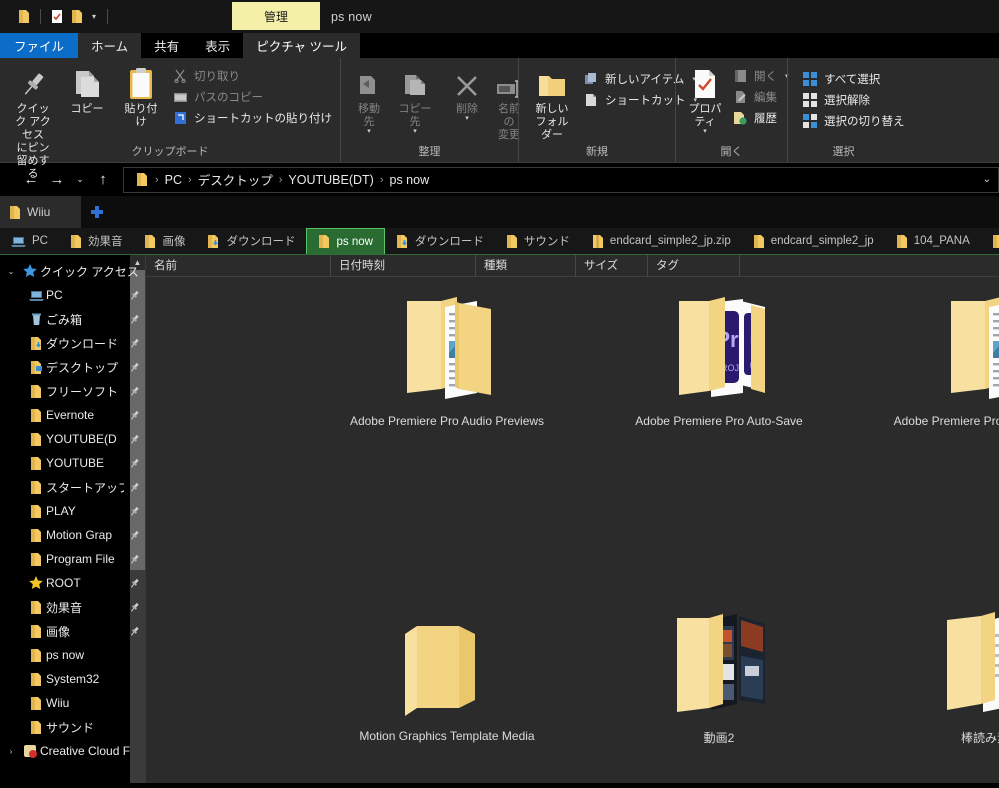 The width and height of the screenshot is (999, 788). Describe the element at coordinates (467, 93) in the screenshot. I see `delete-button: 削除 ▾` at that location.